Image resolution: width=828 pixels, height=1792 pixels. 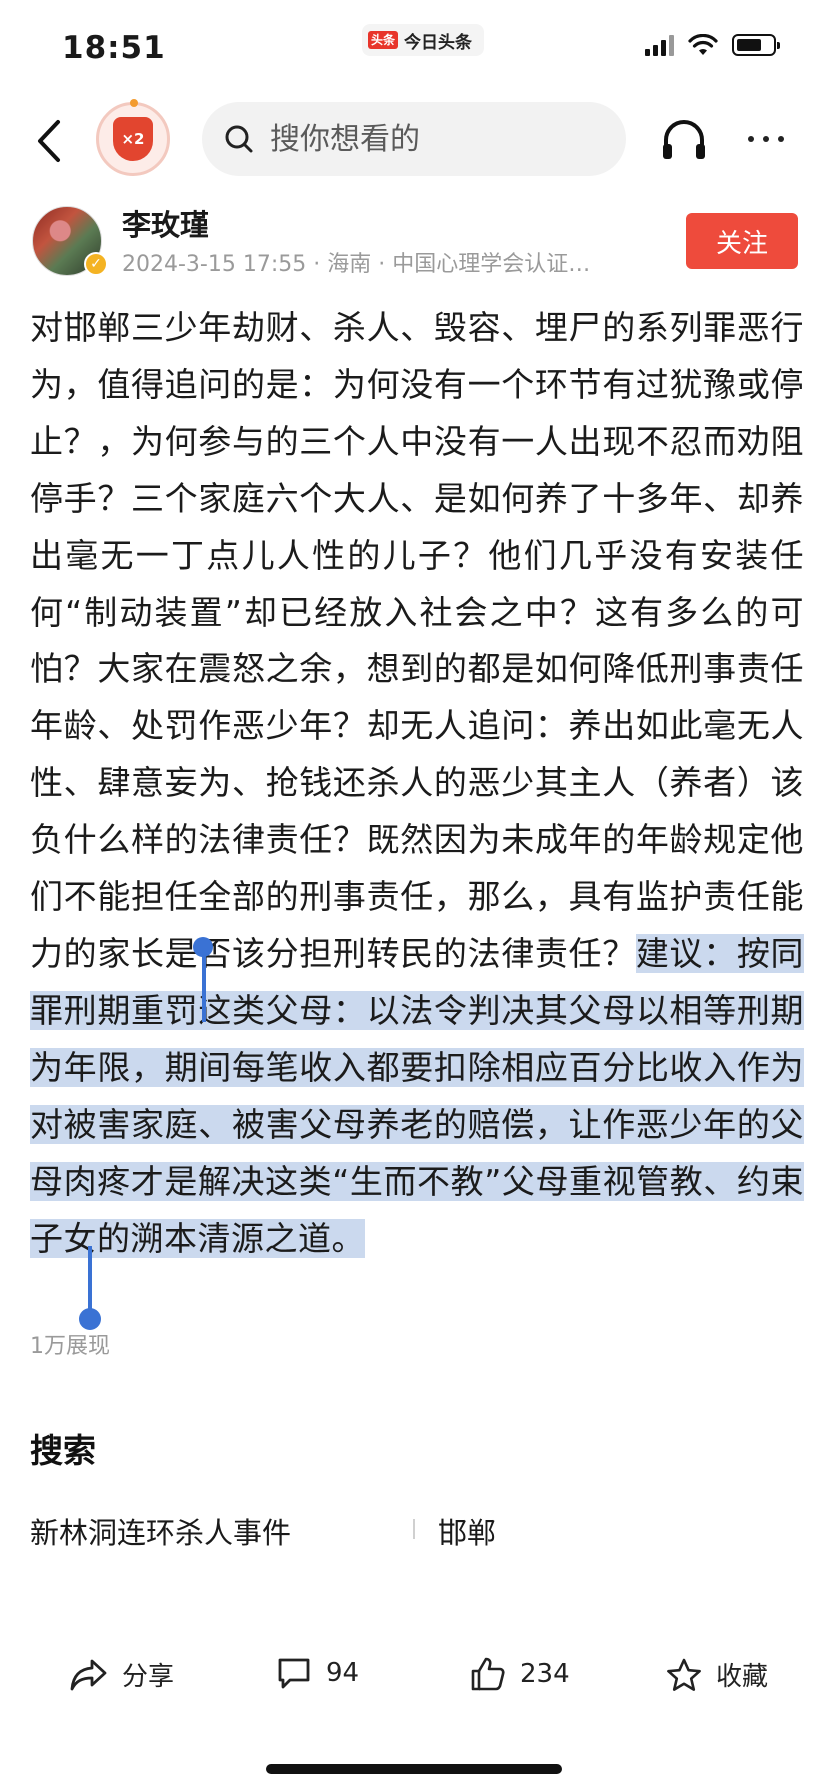 What do you see at coordinates (114, 48) in the screenshot?
I see `status-time: 18:51` at bounding box center [114, 48].